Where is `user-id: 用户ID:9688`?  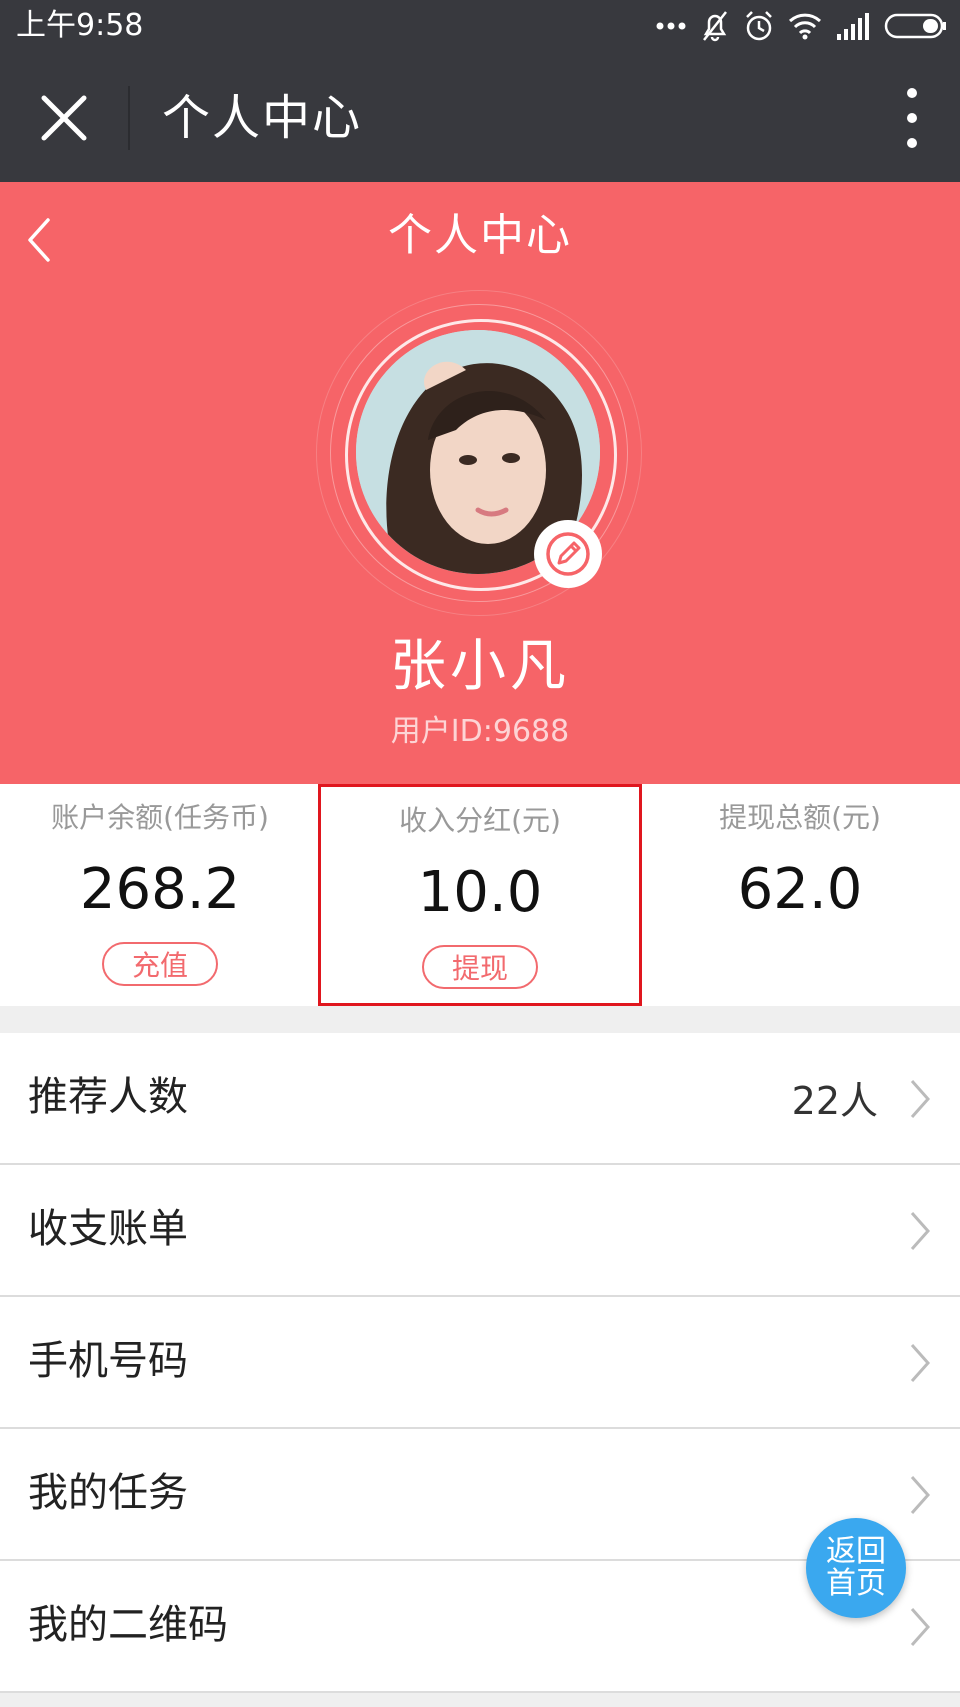 user-id: 用户ID:9688 is located at coordinates (480, 731).